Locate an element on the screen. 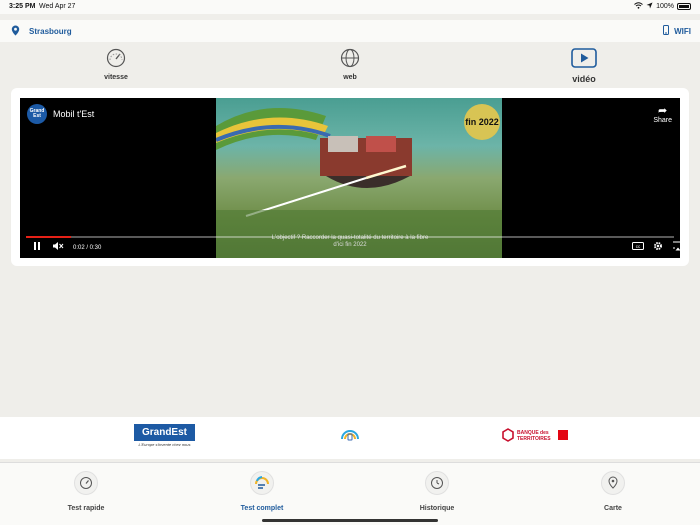 The height and width of the screenshot is (525, 700). share-icon: ➦ is located at coordinates (663, 111).